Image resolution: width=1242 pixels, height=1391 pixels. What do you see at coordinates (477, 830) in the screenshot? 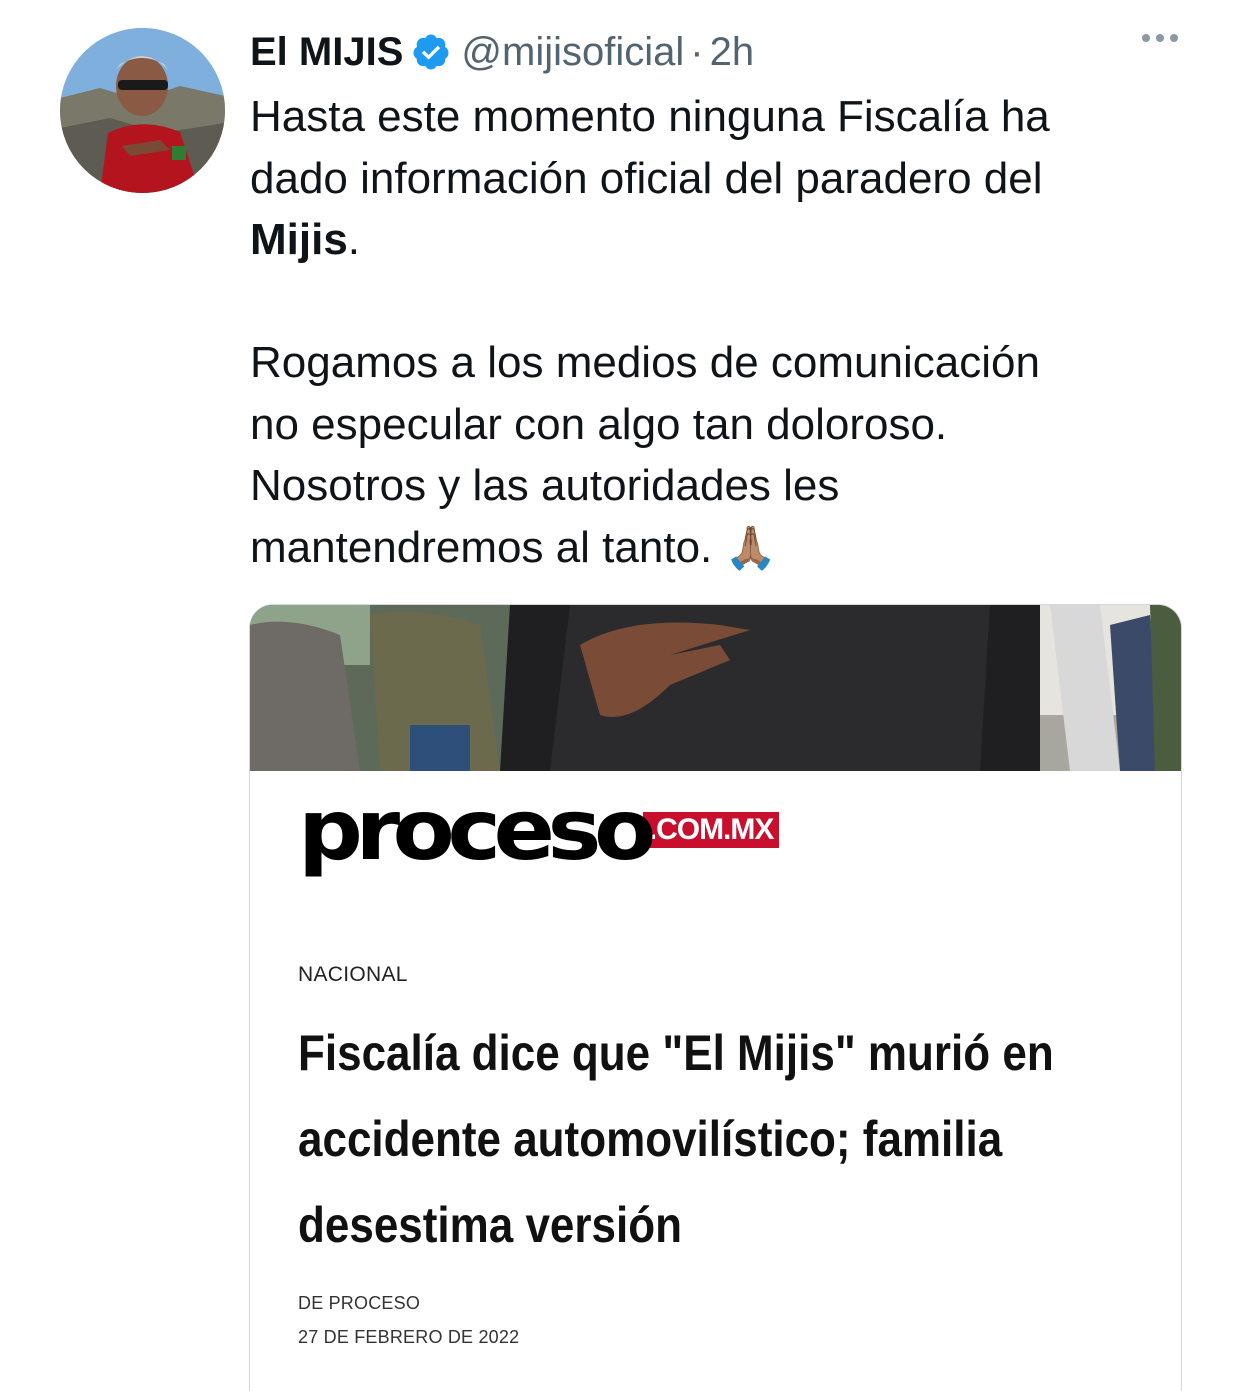
I see `logo-wordmark: proceso` at bounding box center [477, 830].